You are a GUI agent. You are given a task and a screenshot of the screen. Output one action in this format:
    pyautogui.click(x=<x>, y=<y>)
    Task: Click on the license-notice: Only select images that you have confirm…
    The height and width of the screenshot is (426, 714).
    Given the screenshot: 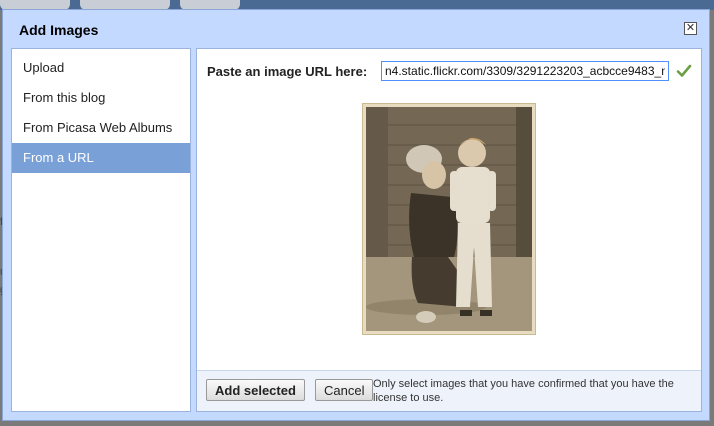 What is the action you would take?
    pyautogui.click(x=523, y=391)
    